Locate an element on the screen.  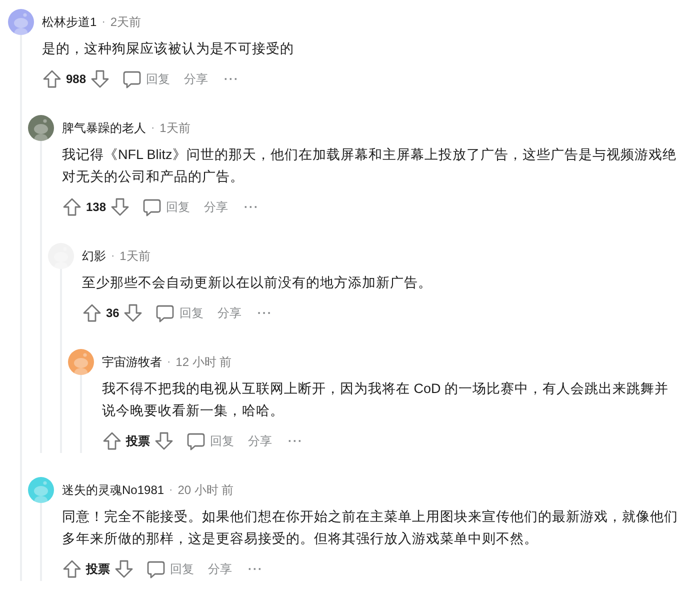
timestamp: 20 小时 前 is located at coordinates (206, 490).